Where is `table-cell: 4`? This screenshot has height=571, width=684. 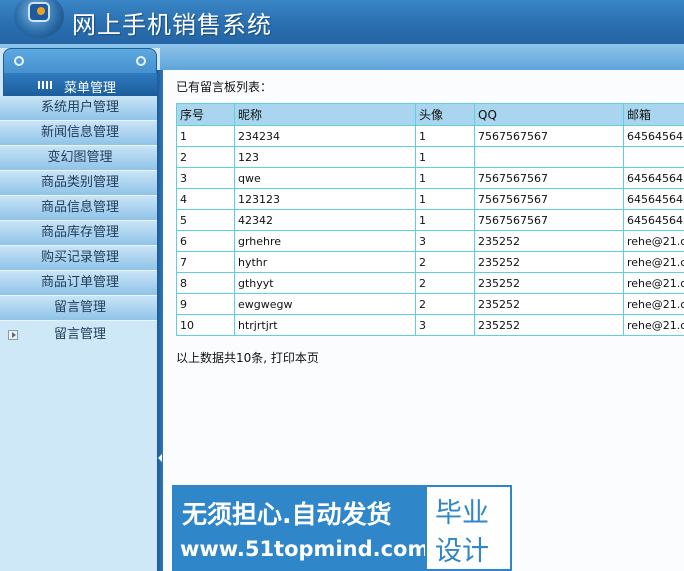
table-cell: 4 is located at coordinates (205, 199).